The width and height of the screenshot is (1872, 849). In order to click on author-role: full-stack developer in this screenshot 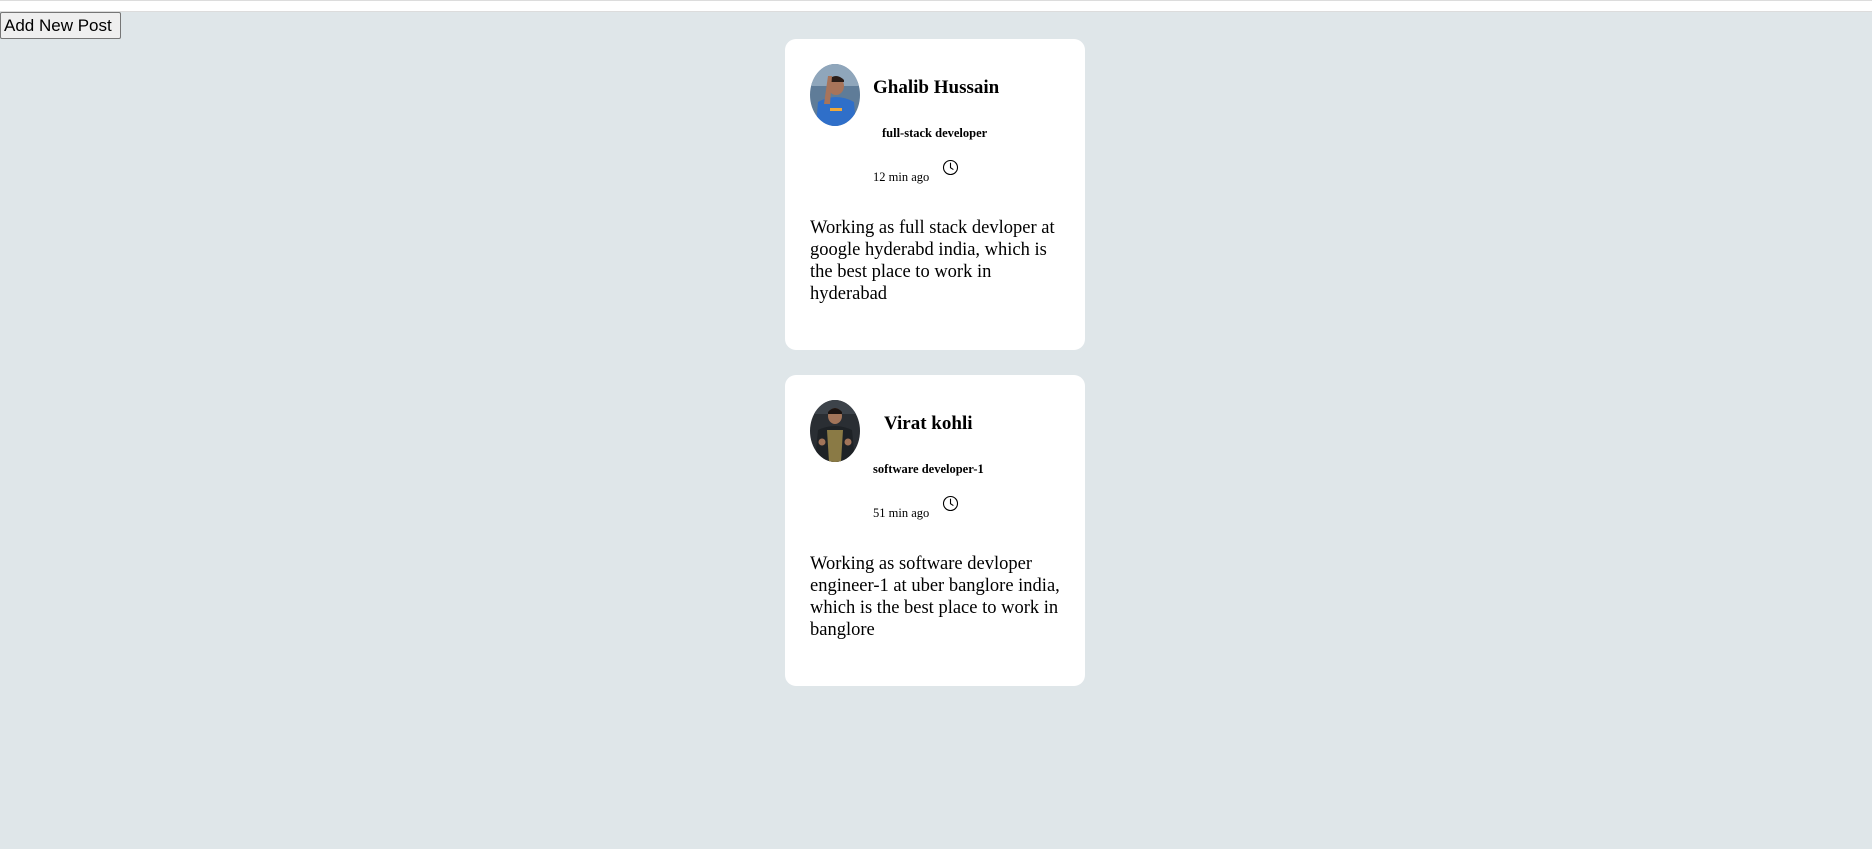, I will do `click(935, 133)`.